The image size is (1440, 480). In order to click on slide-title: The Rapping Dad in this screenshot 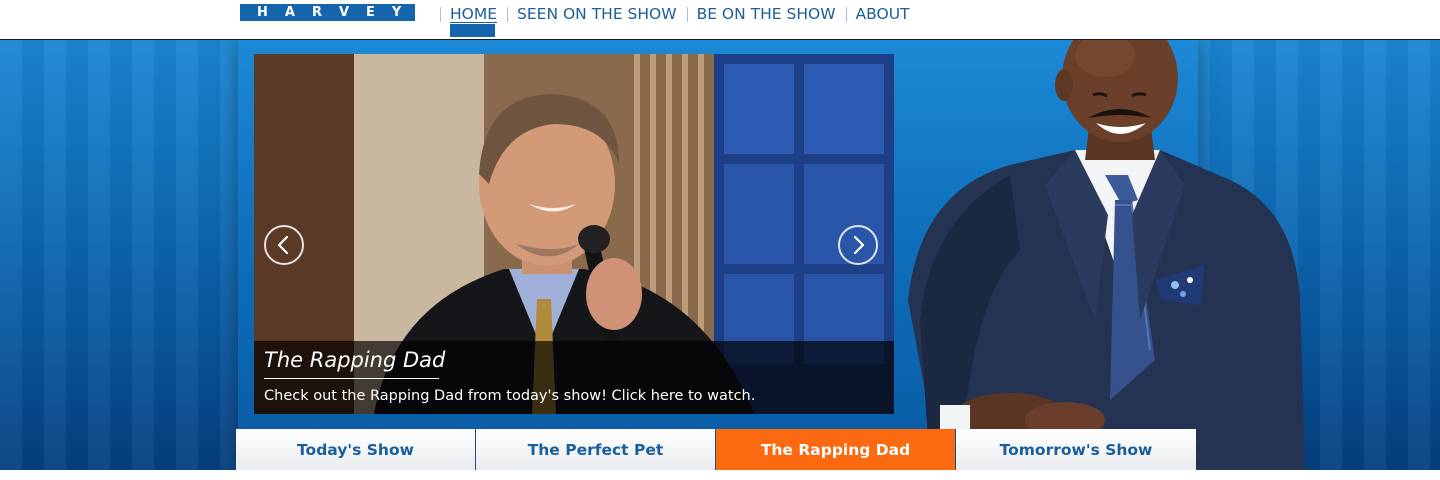, I will do `click(354, 360)`.